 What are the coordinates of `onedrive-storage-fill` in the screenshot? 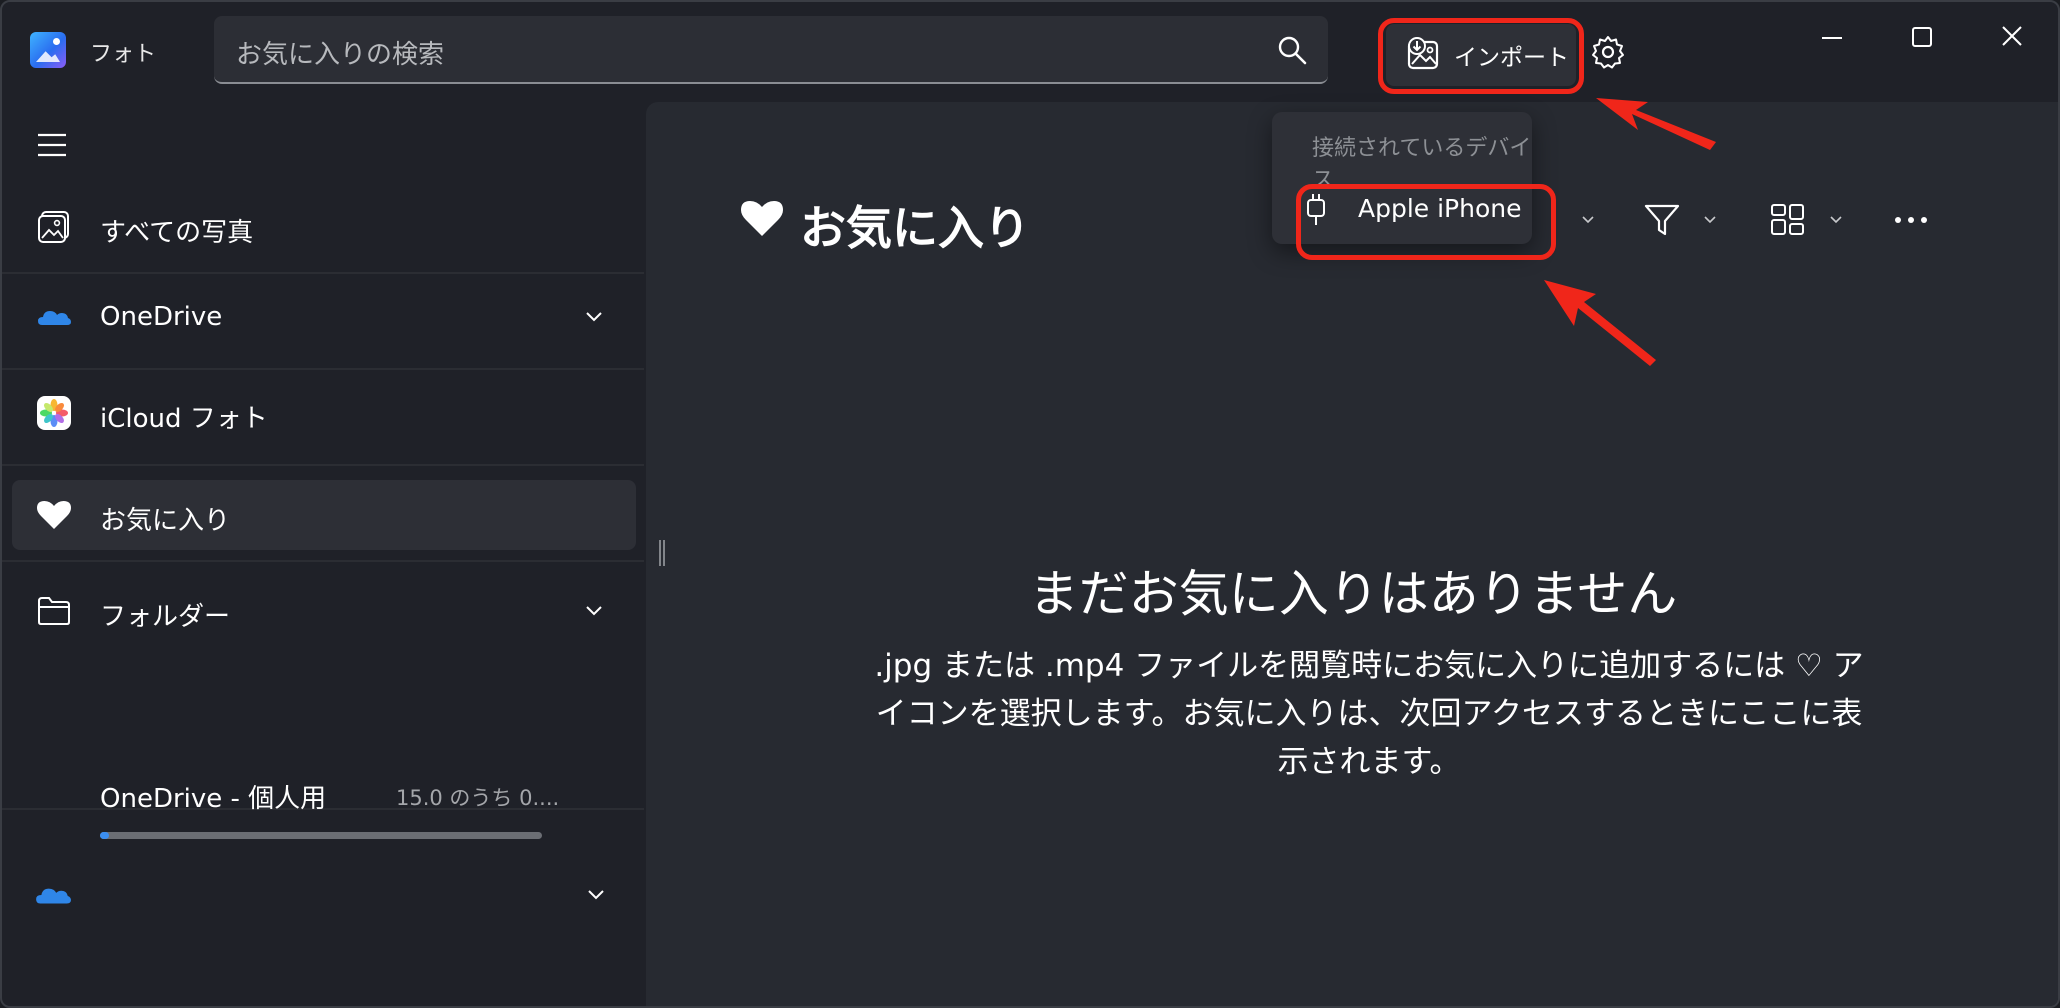 It's located at (104, 835).